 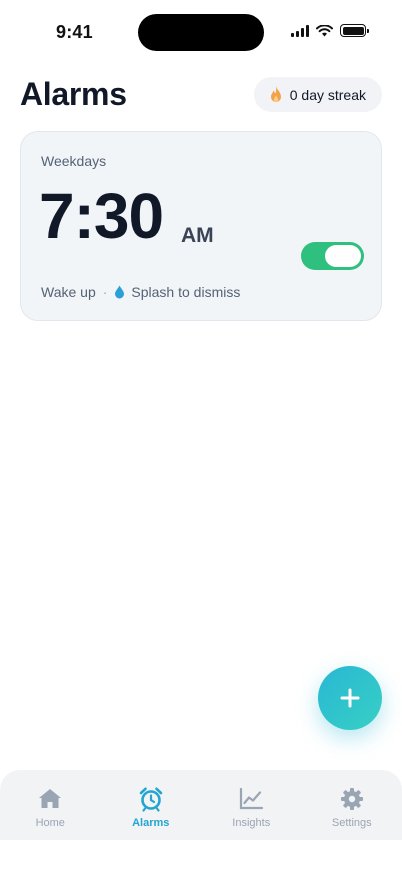 I want to click on tab-home: Home, so click(x=50, y=805).